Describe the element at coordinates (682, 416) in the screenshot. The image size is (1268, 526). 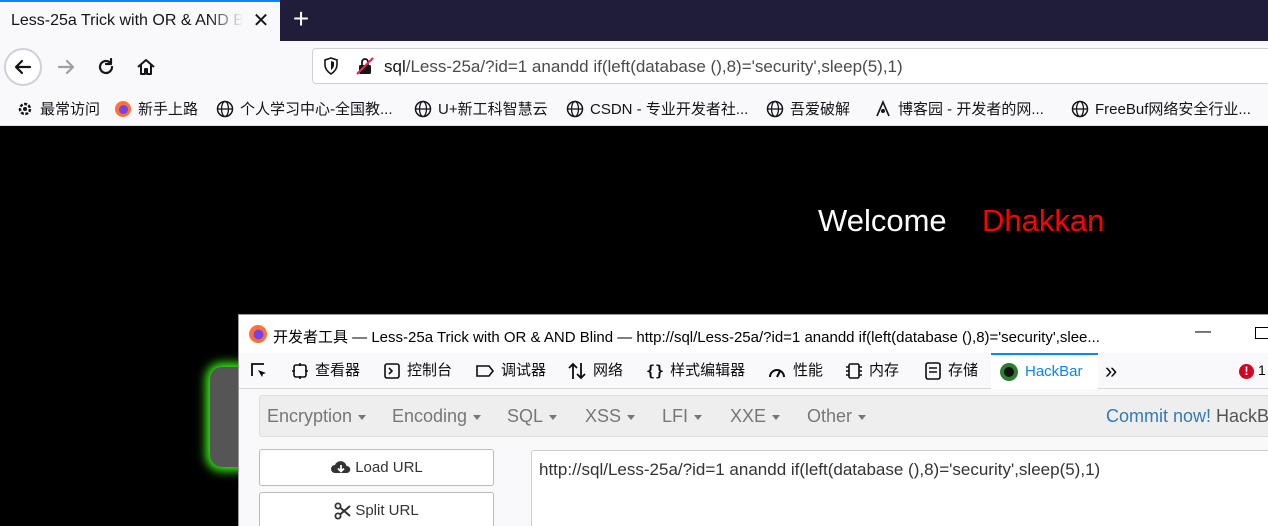
I see `menu-lfi: LFI` at that location.